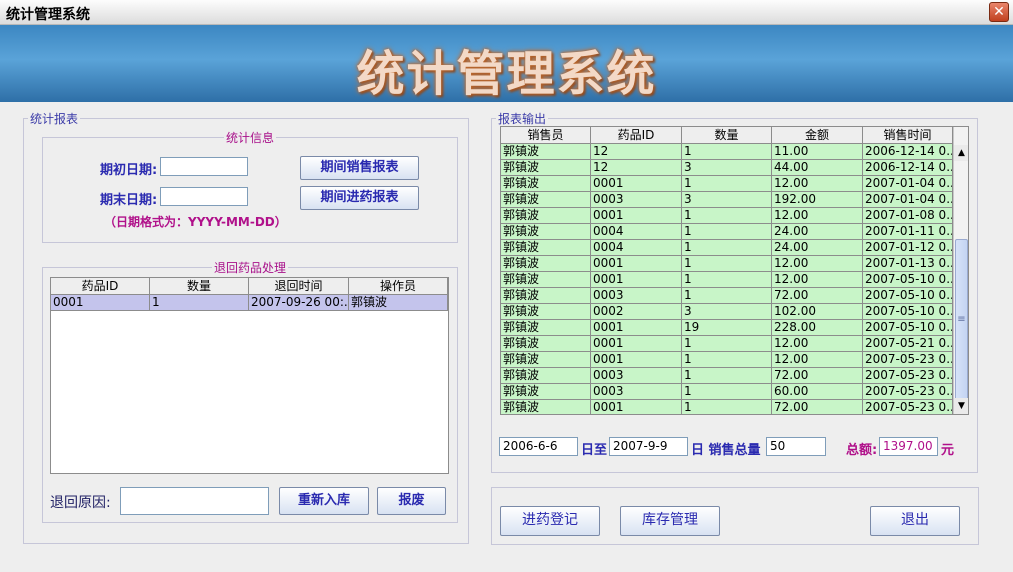  What do you see at coordinates (398, 286) in the screenshot?
I see `column-header: 操作员` at bounding box center [398, 286].